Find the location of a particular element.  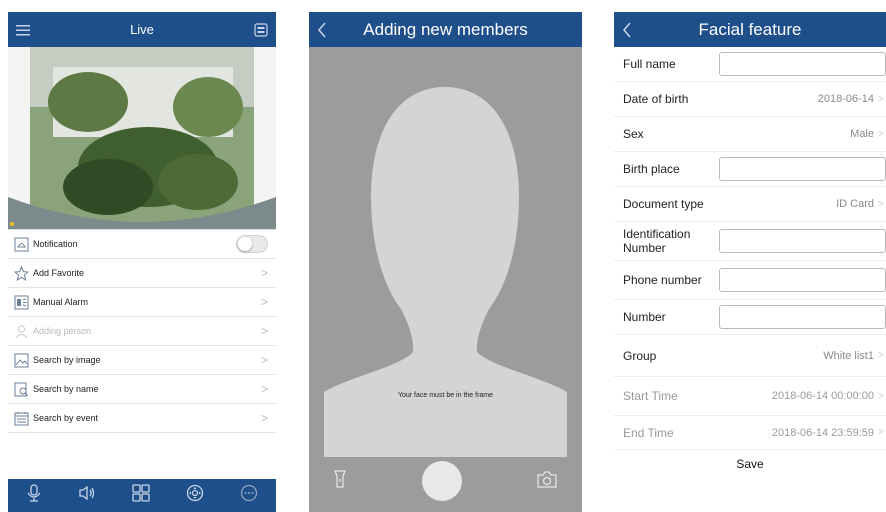

menu-item-notification: Notification is located at coordinates (142, 244).